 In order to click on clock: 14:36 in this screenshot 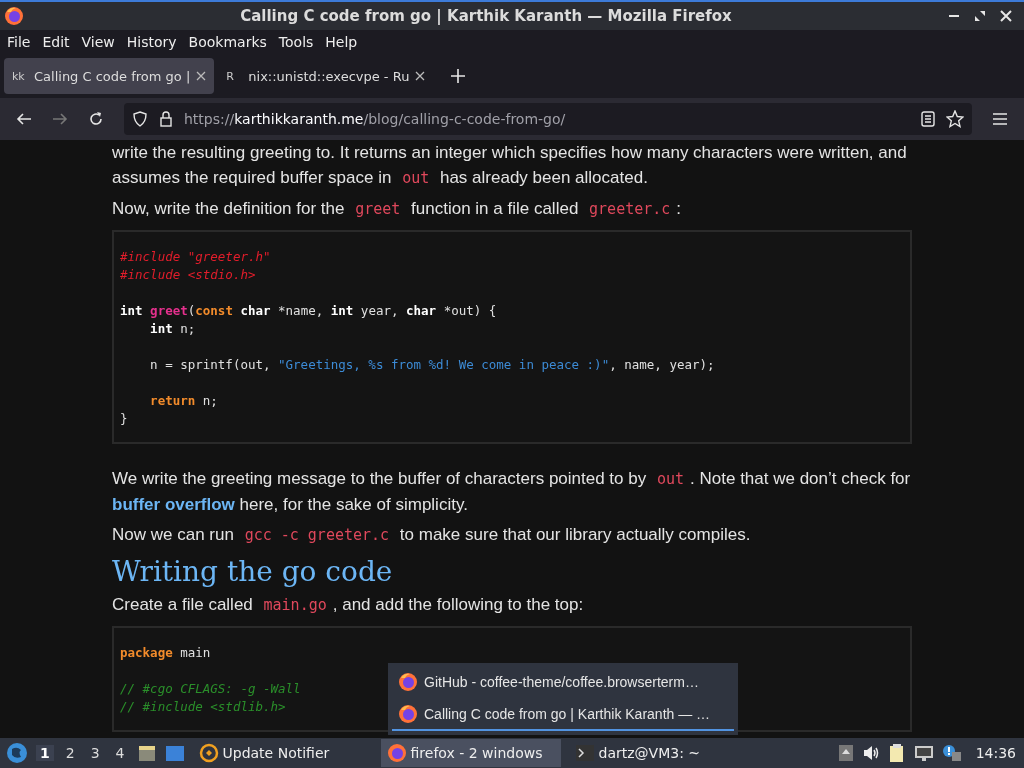, I will do `click(995, 753)`.